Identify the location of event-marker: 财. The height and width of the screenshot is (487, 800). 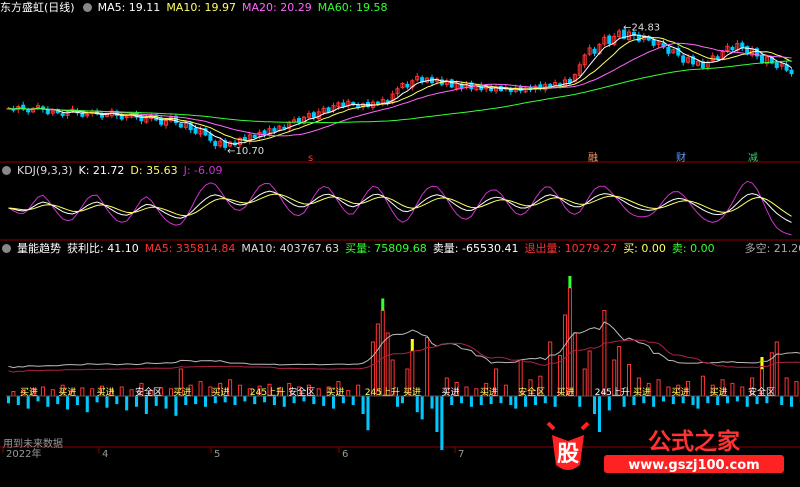
(681, 157).